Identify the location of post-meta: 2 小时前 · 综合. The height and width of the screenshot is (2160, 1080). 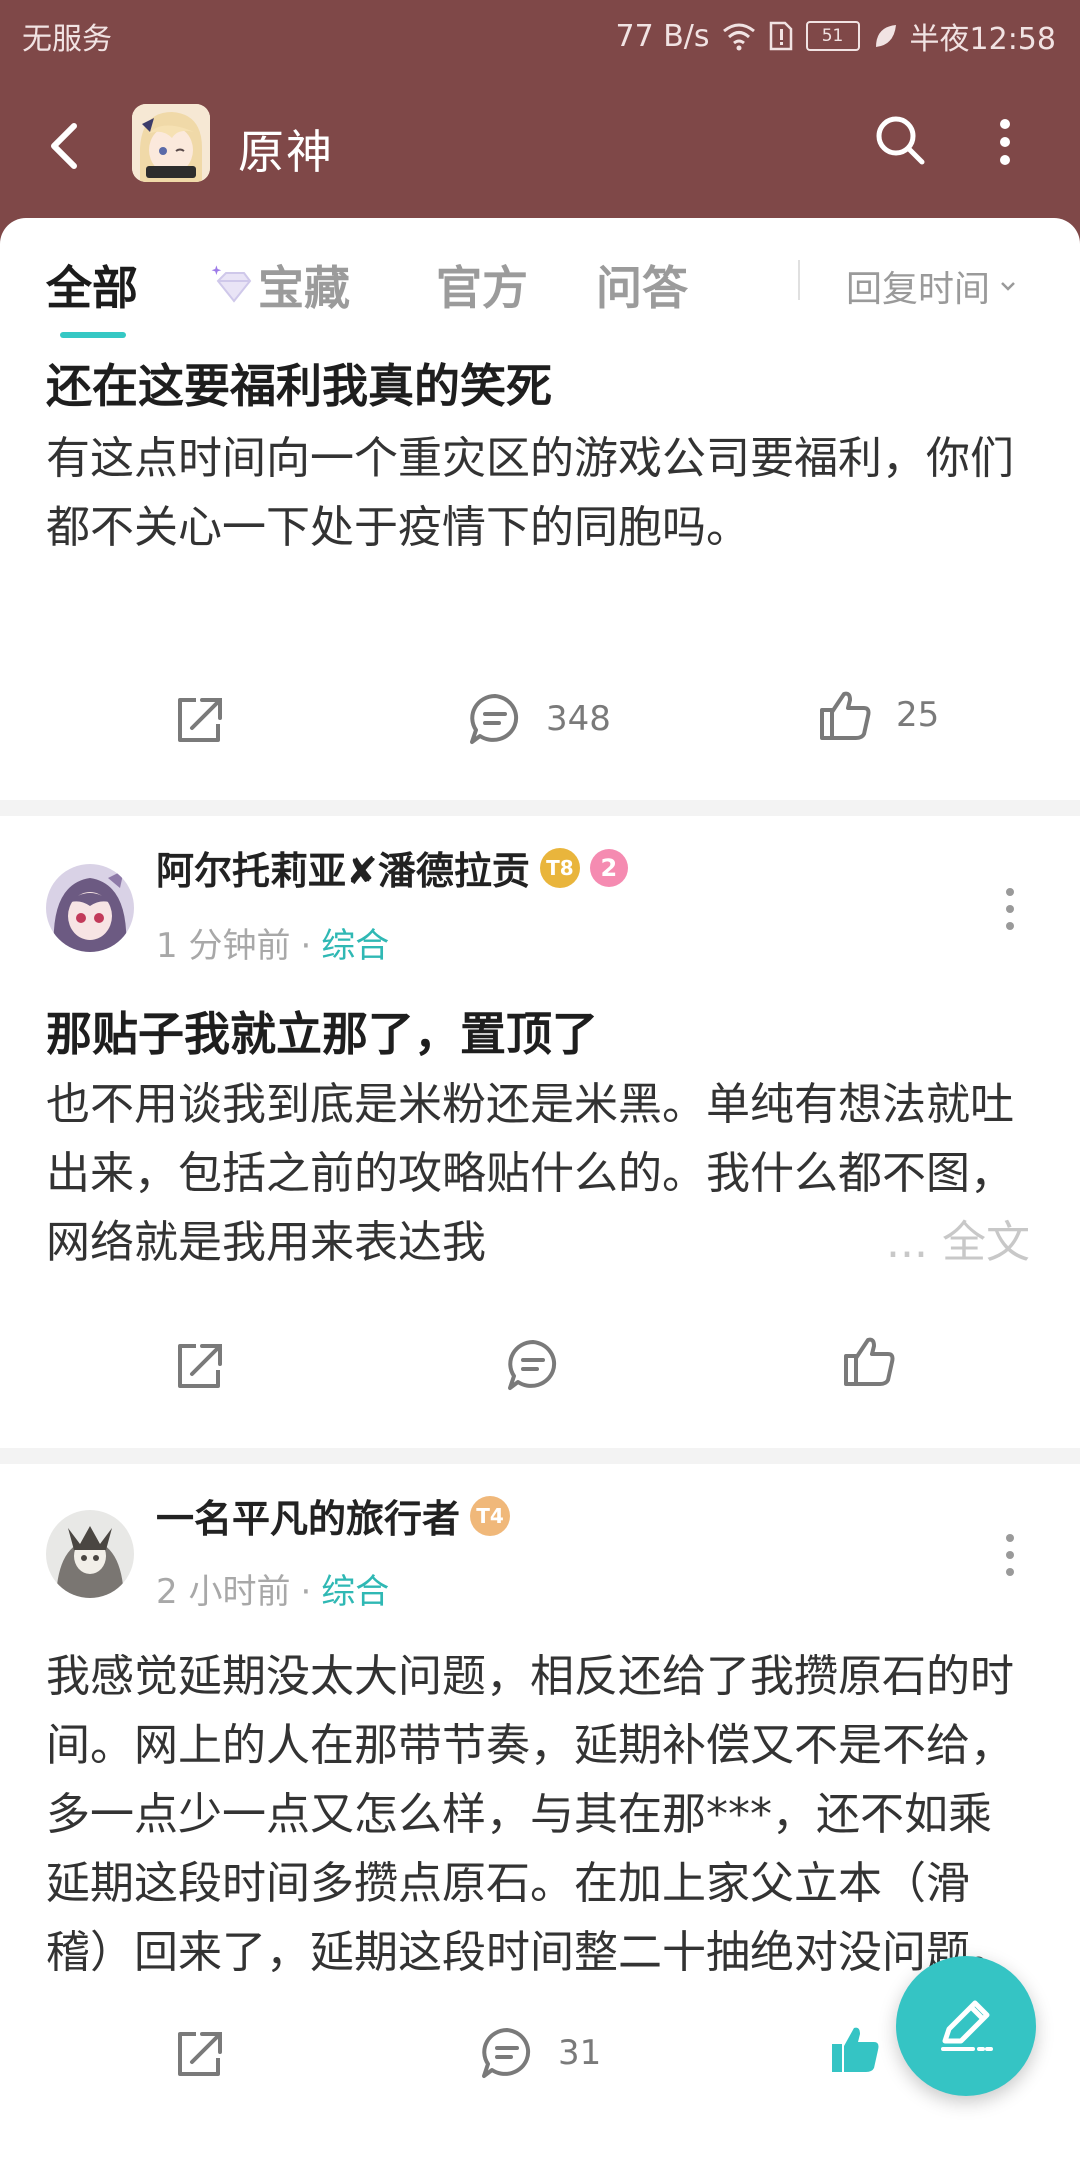
(272, 1588).